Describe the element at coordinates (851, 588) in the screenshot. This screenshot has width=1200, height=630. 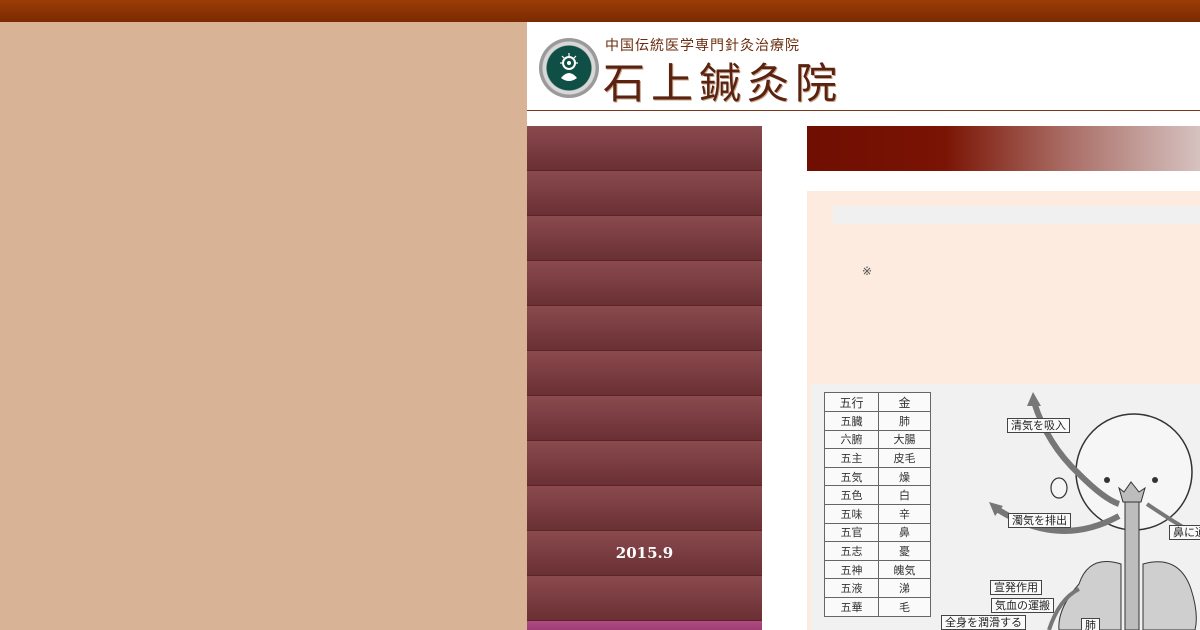
I see `table-cell: 五液` at that location.